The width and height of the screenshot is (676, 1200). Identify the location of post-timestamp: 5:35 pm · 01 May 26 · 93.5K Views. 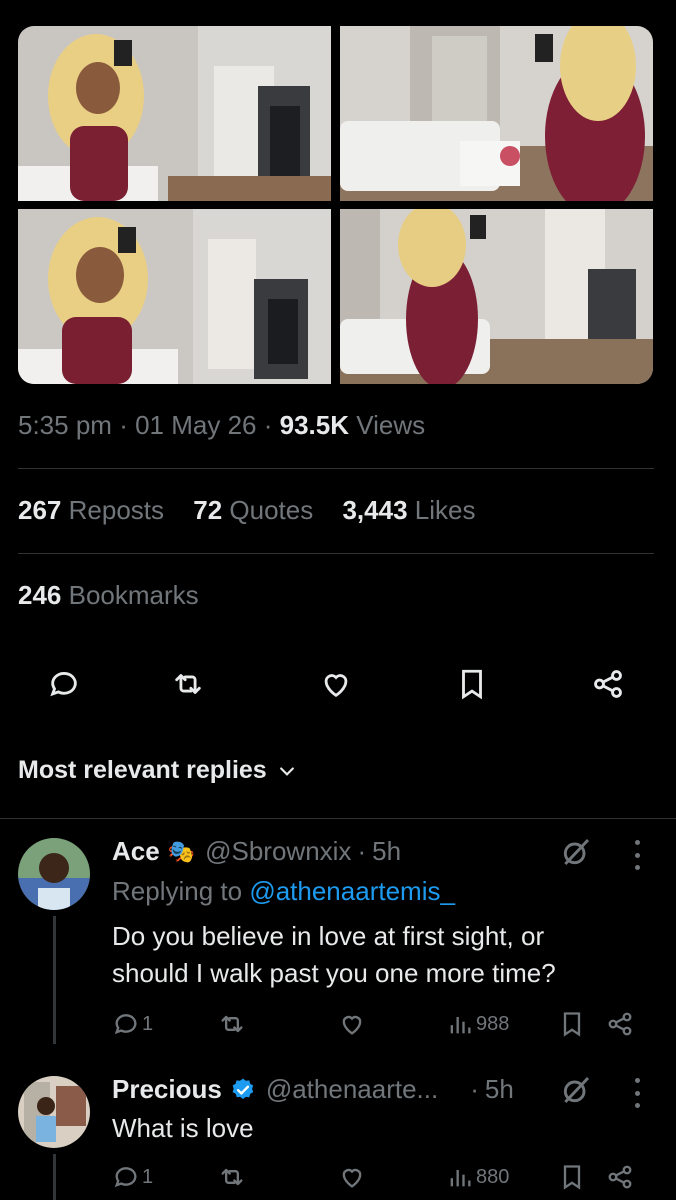
(221, 425).